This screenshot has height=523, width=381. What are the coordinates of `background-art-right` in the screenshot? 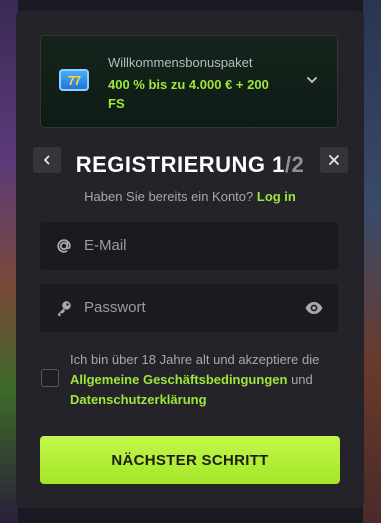 It's located at (372, 261).